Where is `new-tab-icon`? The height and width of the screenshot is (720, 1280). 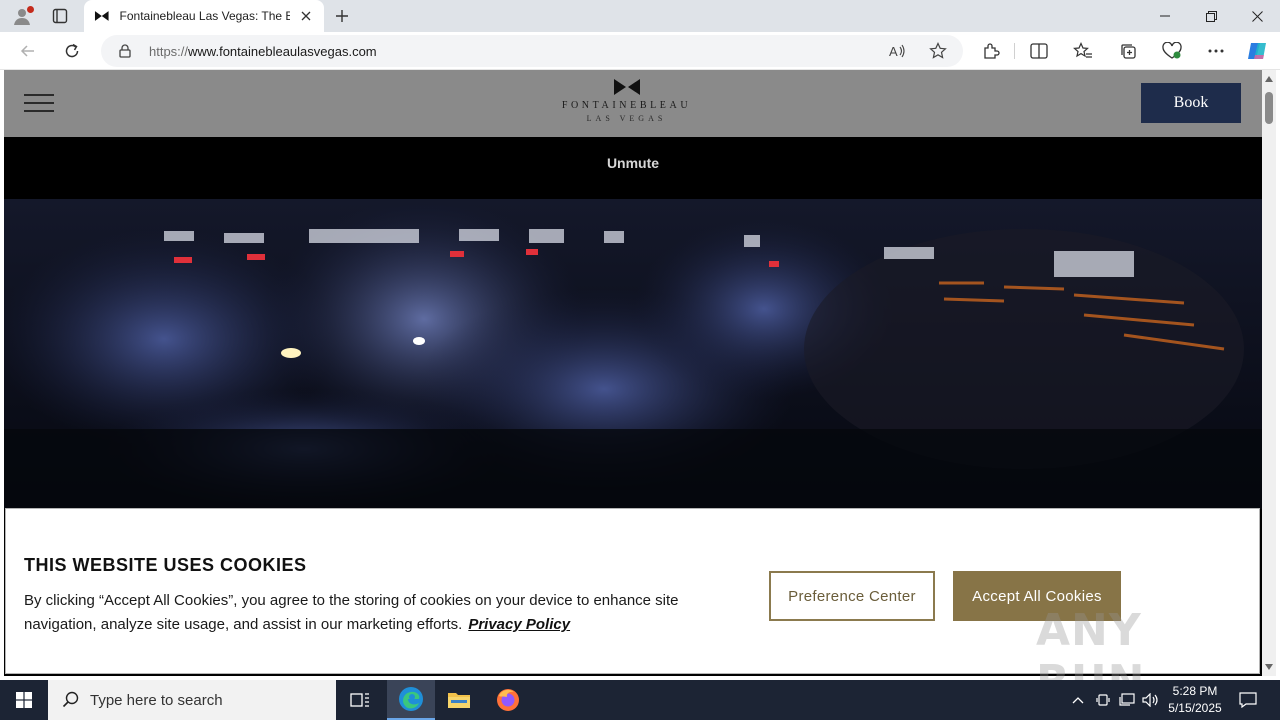
new-tab-icon is located at coordinates (342, 16).